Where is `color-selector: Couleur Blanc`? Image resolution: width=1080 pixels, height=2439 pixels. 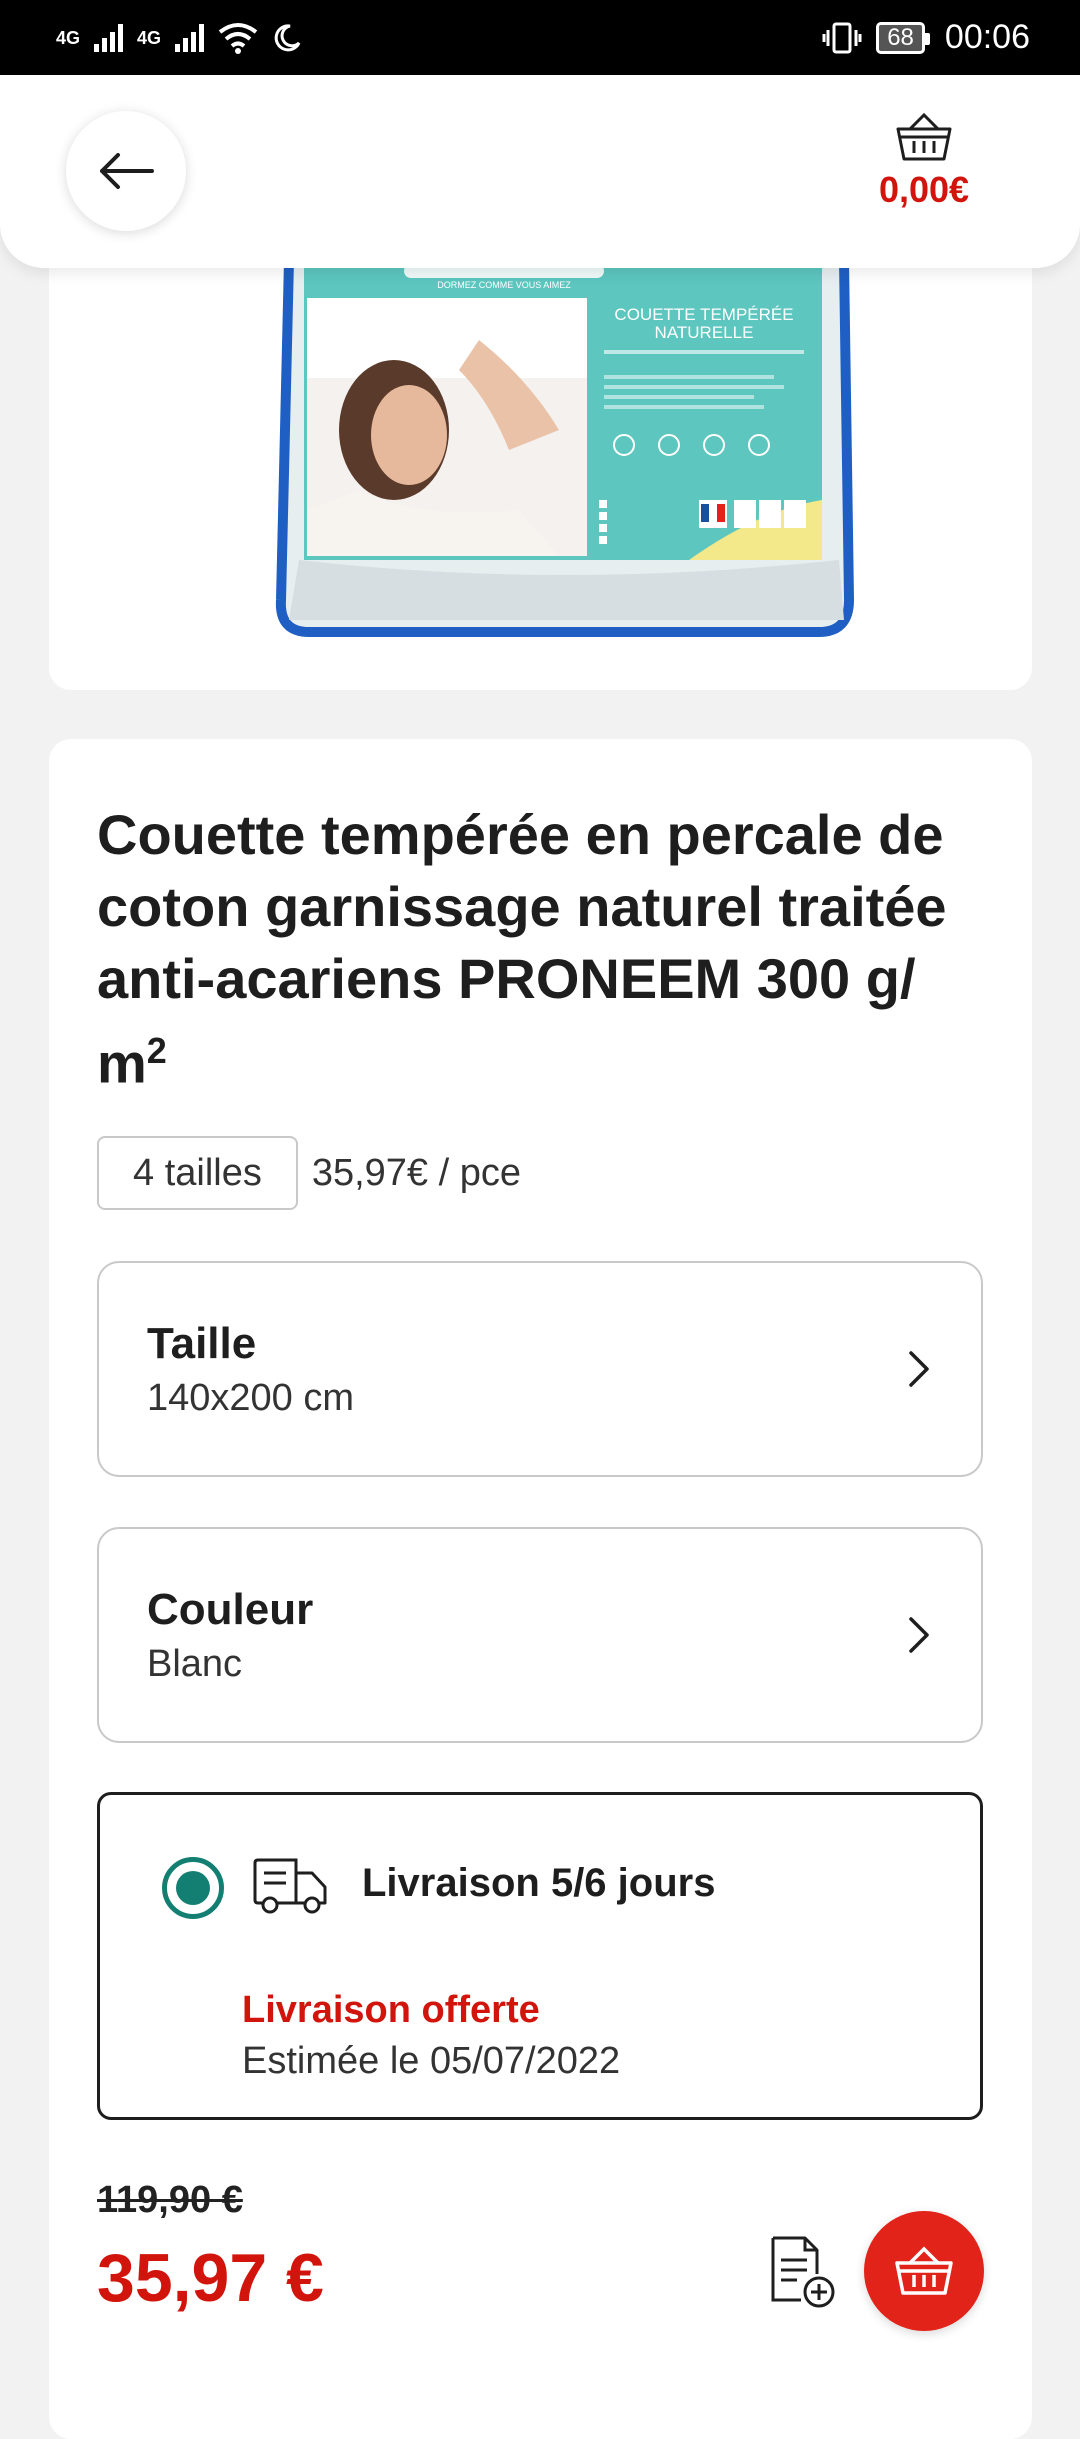 color-selector: Couleur Blanc is located at coordinates (540, 1635).